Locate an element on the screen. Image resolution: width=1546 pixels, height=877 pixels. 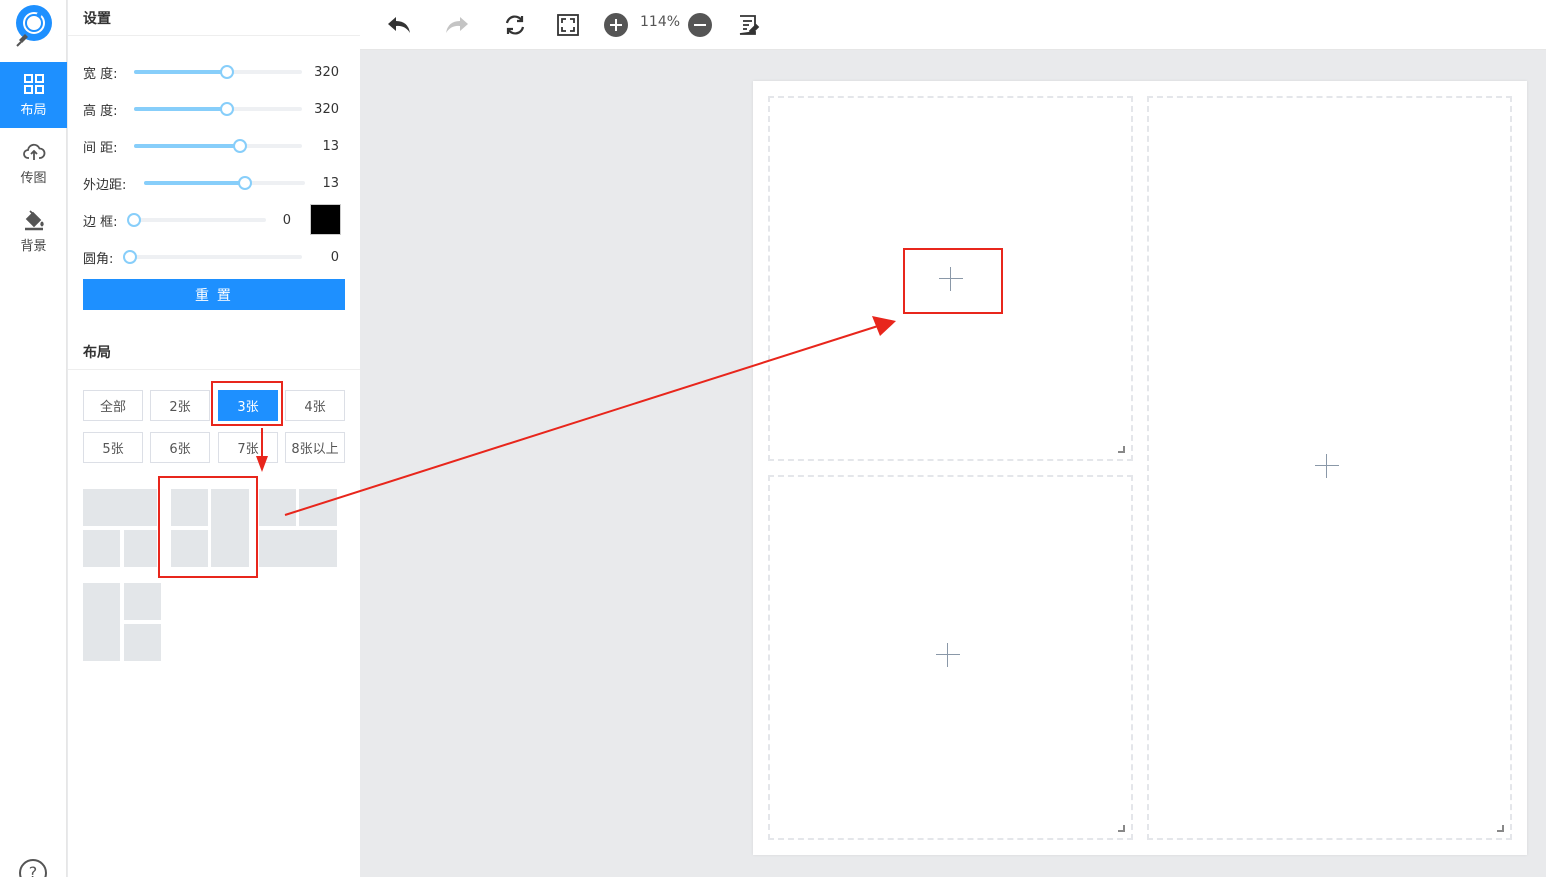
spacing-setting: 间 距: 13 is located at coordinates (214, 146).